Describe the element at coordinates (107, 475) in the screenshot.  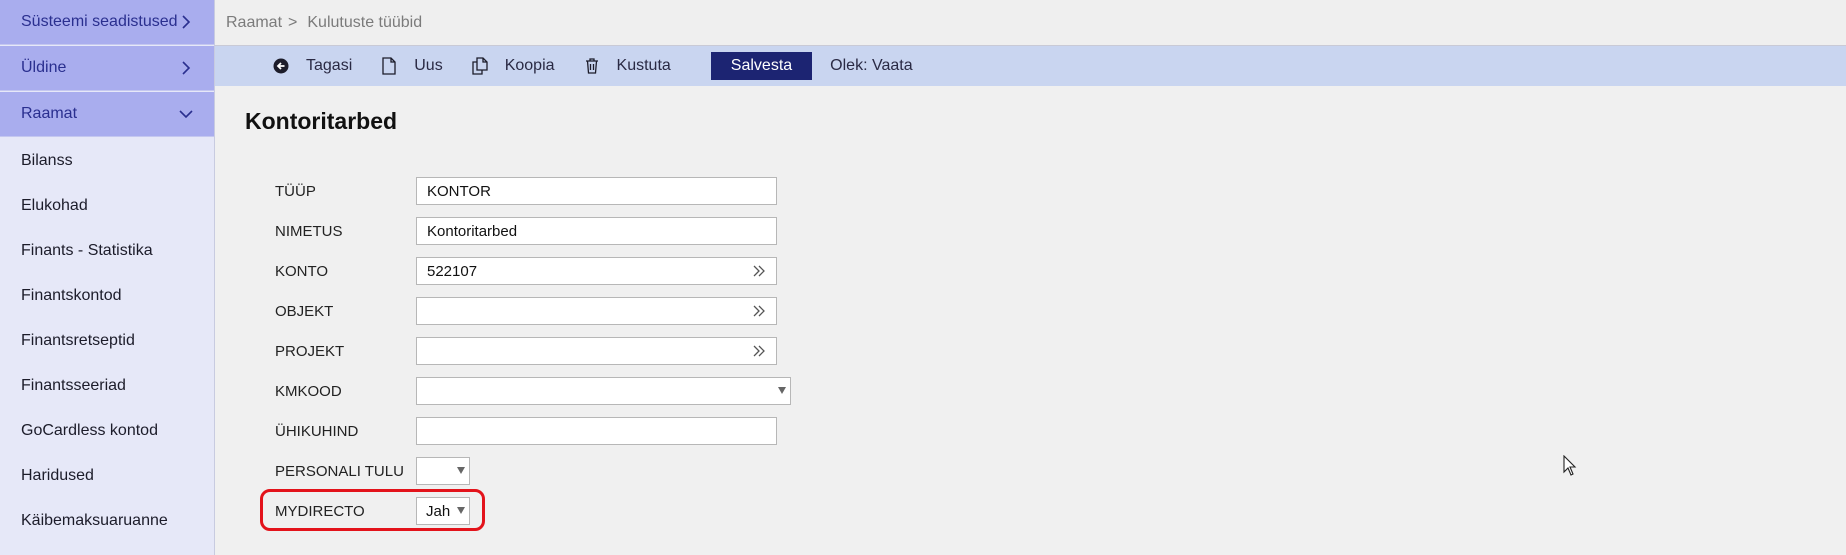
I see `sidebar-item-haridused: Haridused` at that location.